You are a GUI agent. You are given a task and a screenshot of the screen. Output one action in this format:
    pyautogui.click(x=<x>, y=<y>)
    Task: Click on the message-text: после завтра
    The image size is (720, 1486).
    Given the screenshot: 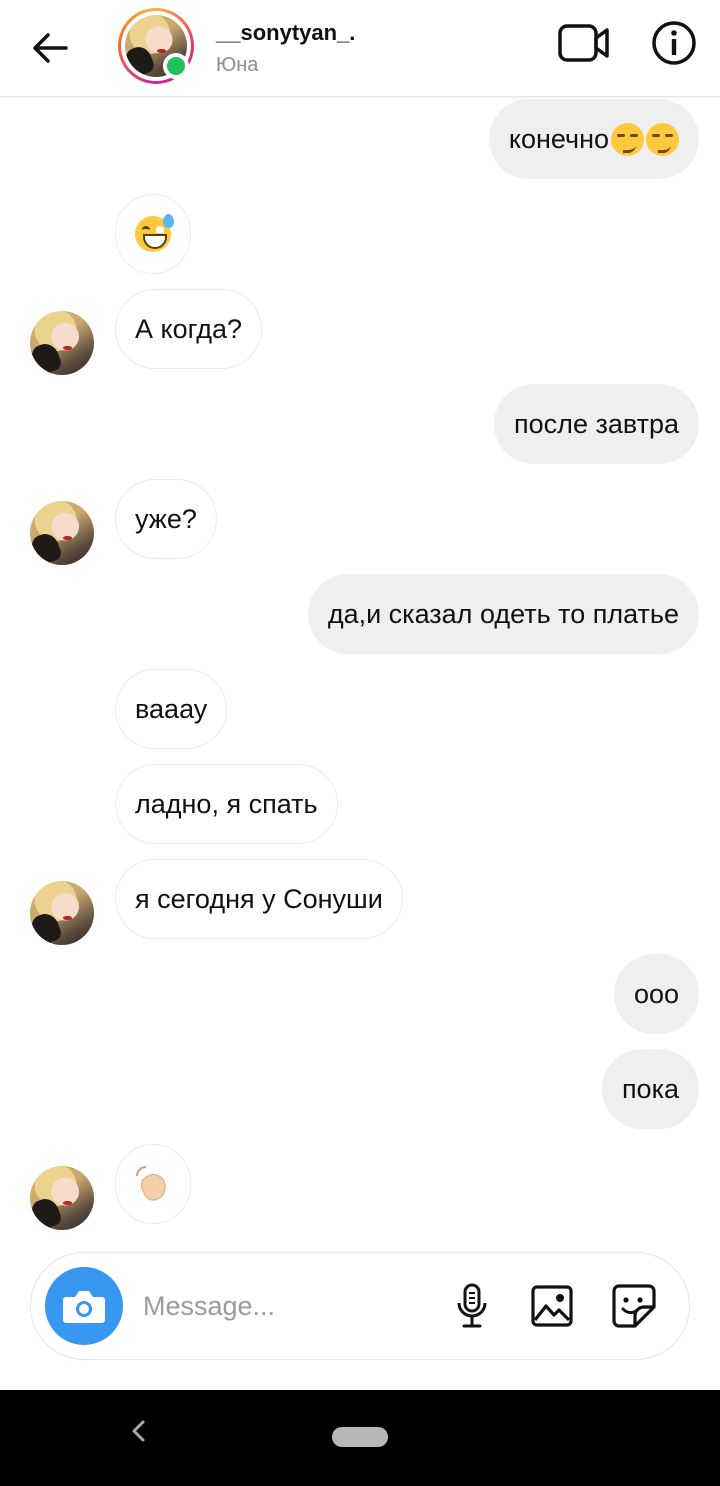 What is the action you would take?
    pyautogui.click(x=596, y=423)
    